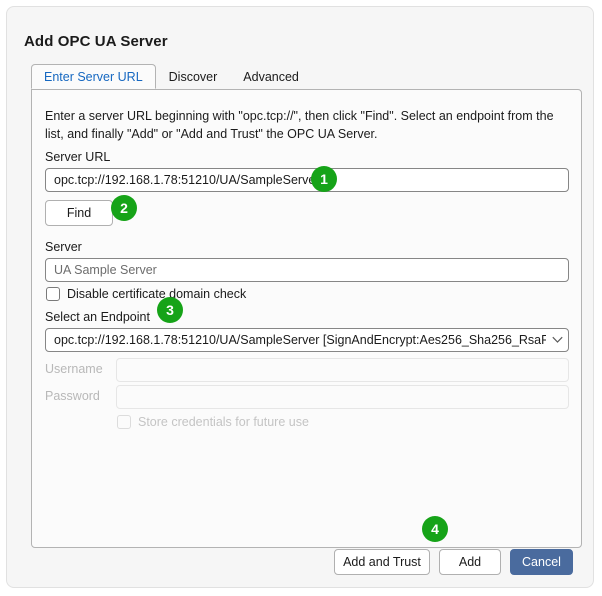 The width and height of the screenshot is (602, 596). What do you see at coordinates (435, 529) in the screenshot?
I see `step-badge-4: 4` at bounding box center [435, 529].